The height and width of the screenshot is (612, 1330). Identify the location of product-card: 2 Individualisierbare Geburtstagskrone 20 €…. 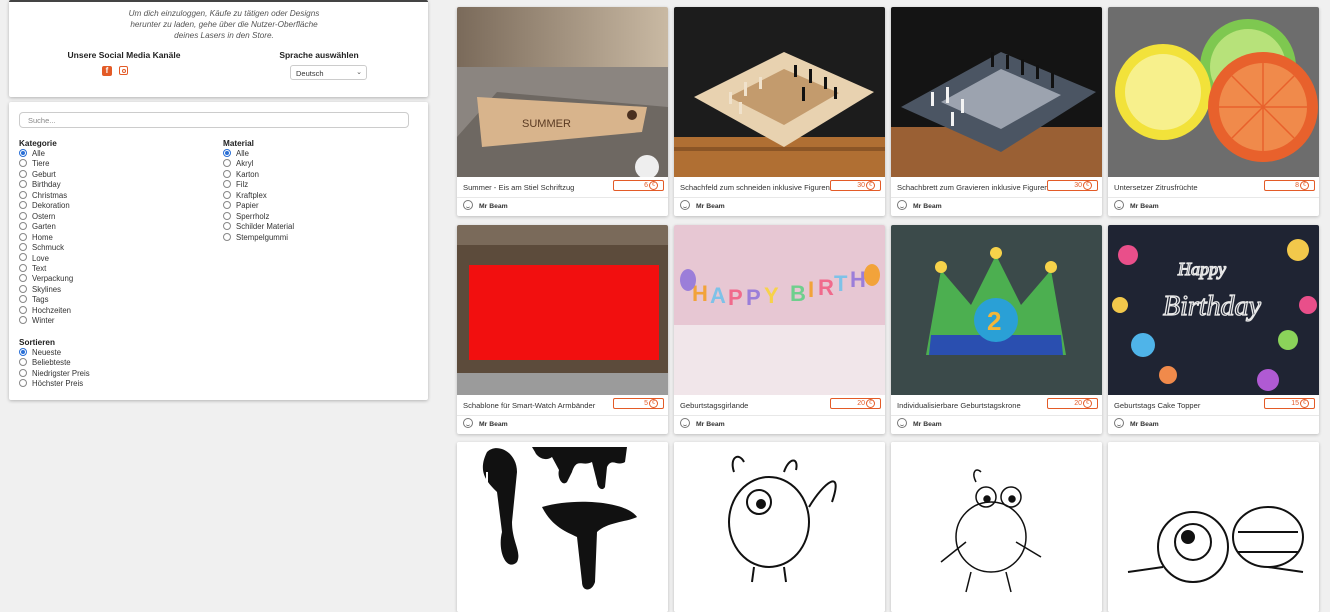
(996, 329).